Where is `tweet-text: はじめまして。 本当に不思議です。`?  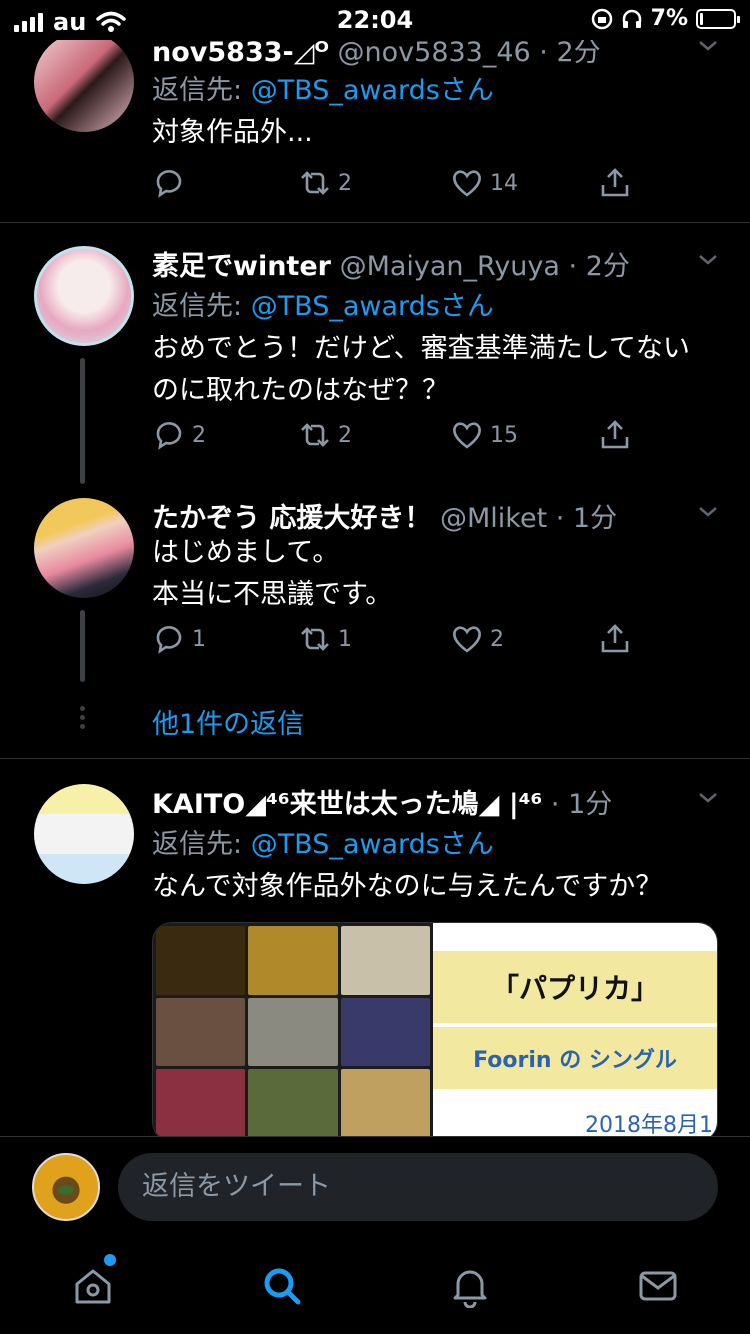
tweet-text: はじめまして。 本当に不思議です。 is located at coordinates (272, 573).